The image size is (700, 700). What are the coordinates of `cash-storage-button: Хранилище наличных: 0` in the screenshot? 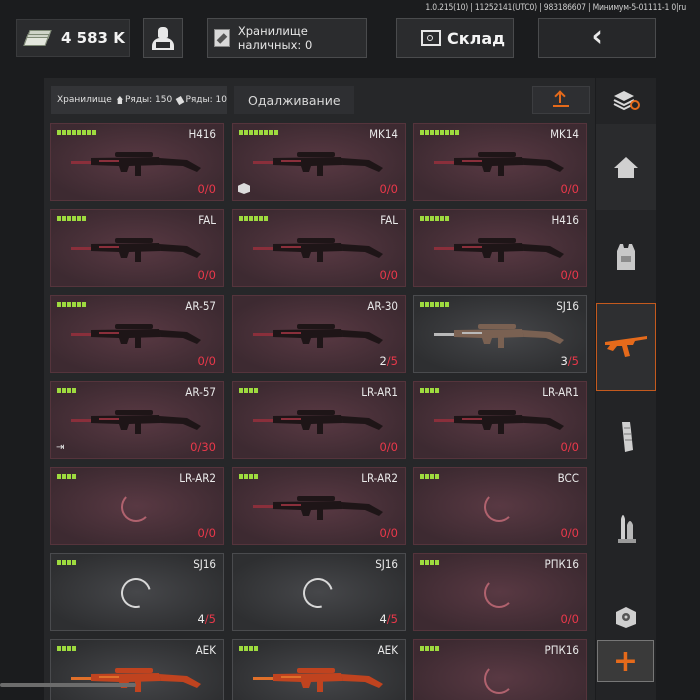 It's located at (287, 38).